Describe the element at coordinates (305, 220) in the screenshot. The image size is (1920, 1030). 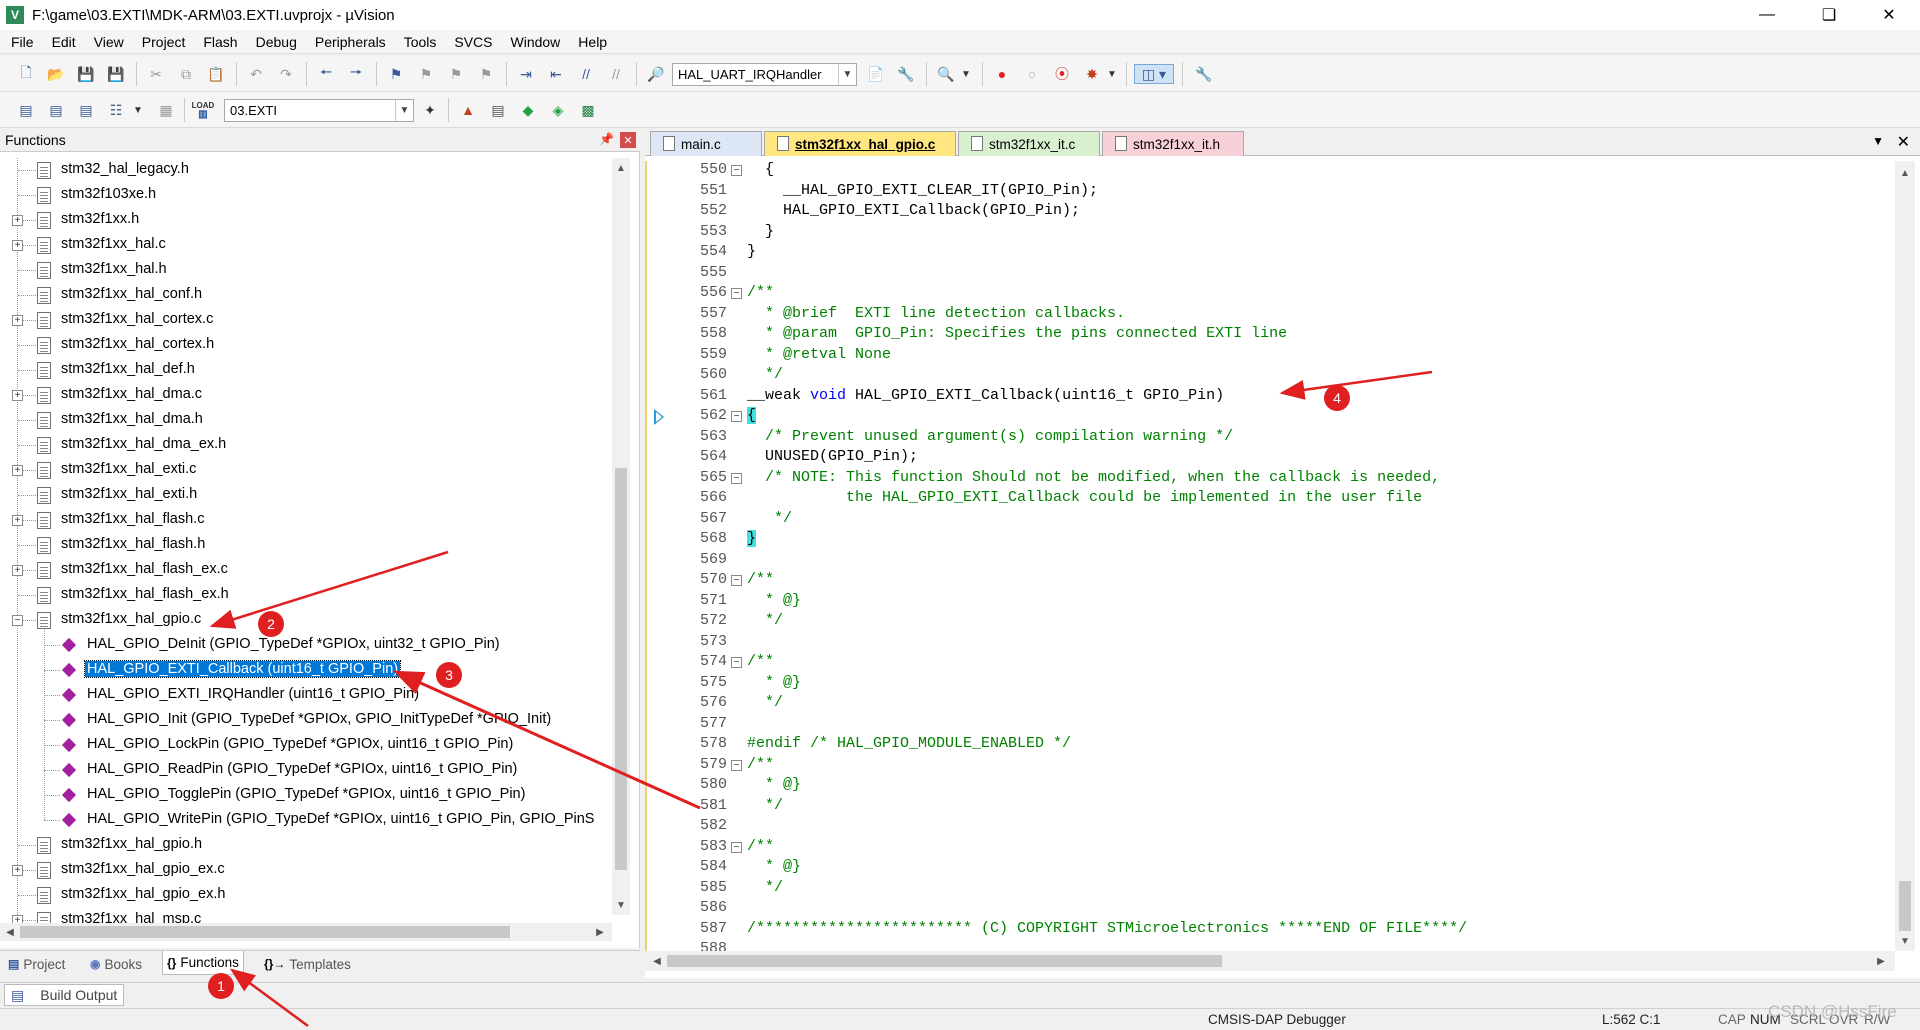
I see `tree-file-item: + stm32f1xx.h` at that location.